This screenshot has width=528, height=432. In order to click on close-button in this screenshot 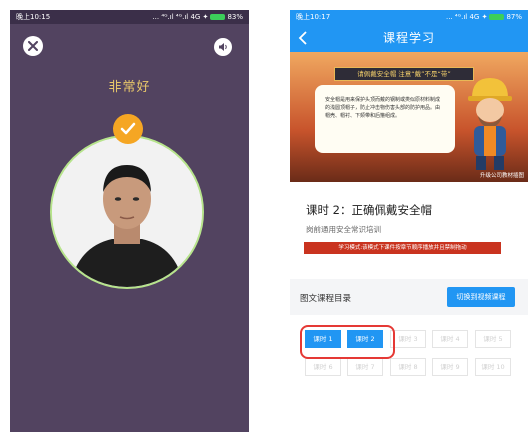, I will do `click(33, 46)`.